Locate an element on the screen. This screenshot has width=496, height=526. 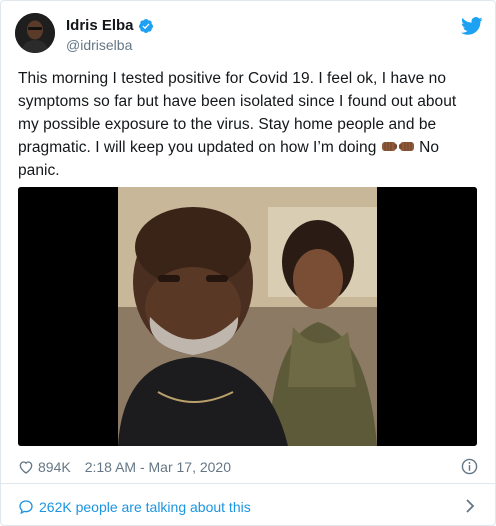
name-row: Idris Elba is located at coordinates (110, 25).